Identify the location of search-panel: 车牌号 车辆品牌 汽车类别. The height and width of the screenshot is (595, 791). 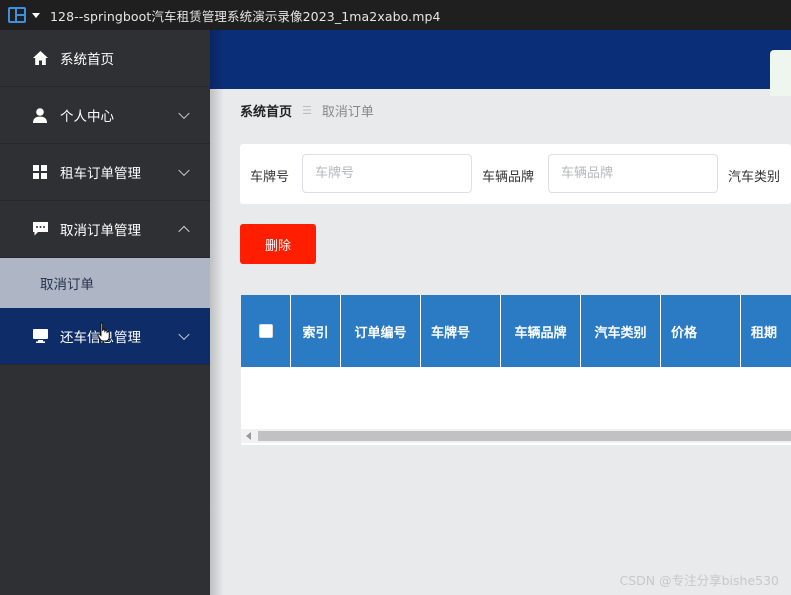
(515, 174).